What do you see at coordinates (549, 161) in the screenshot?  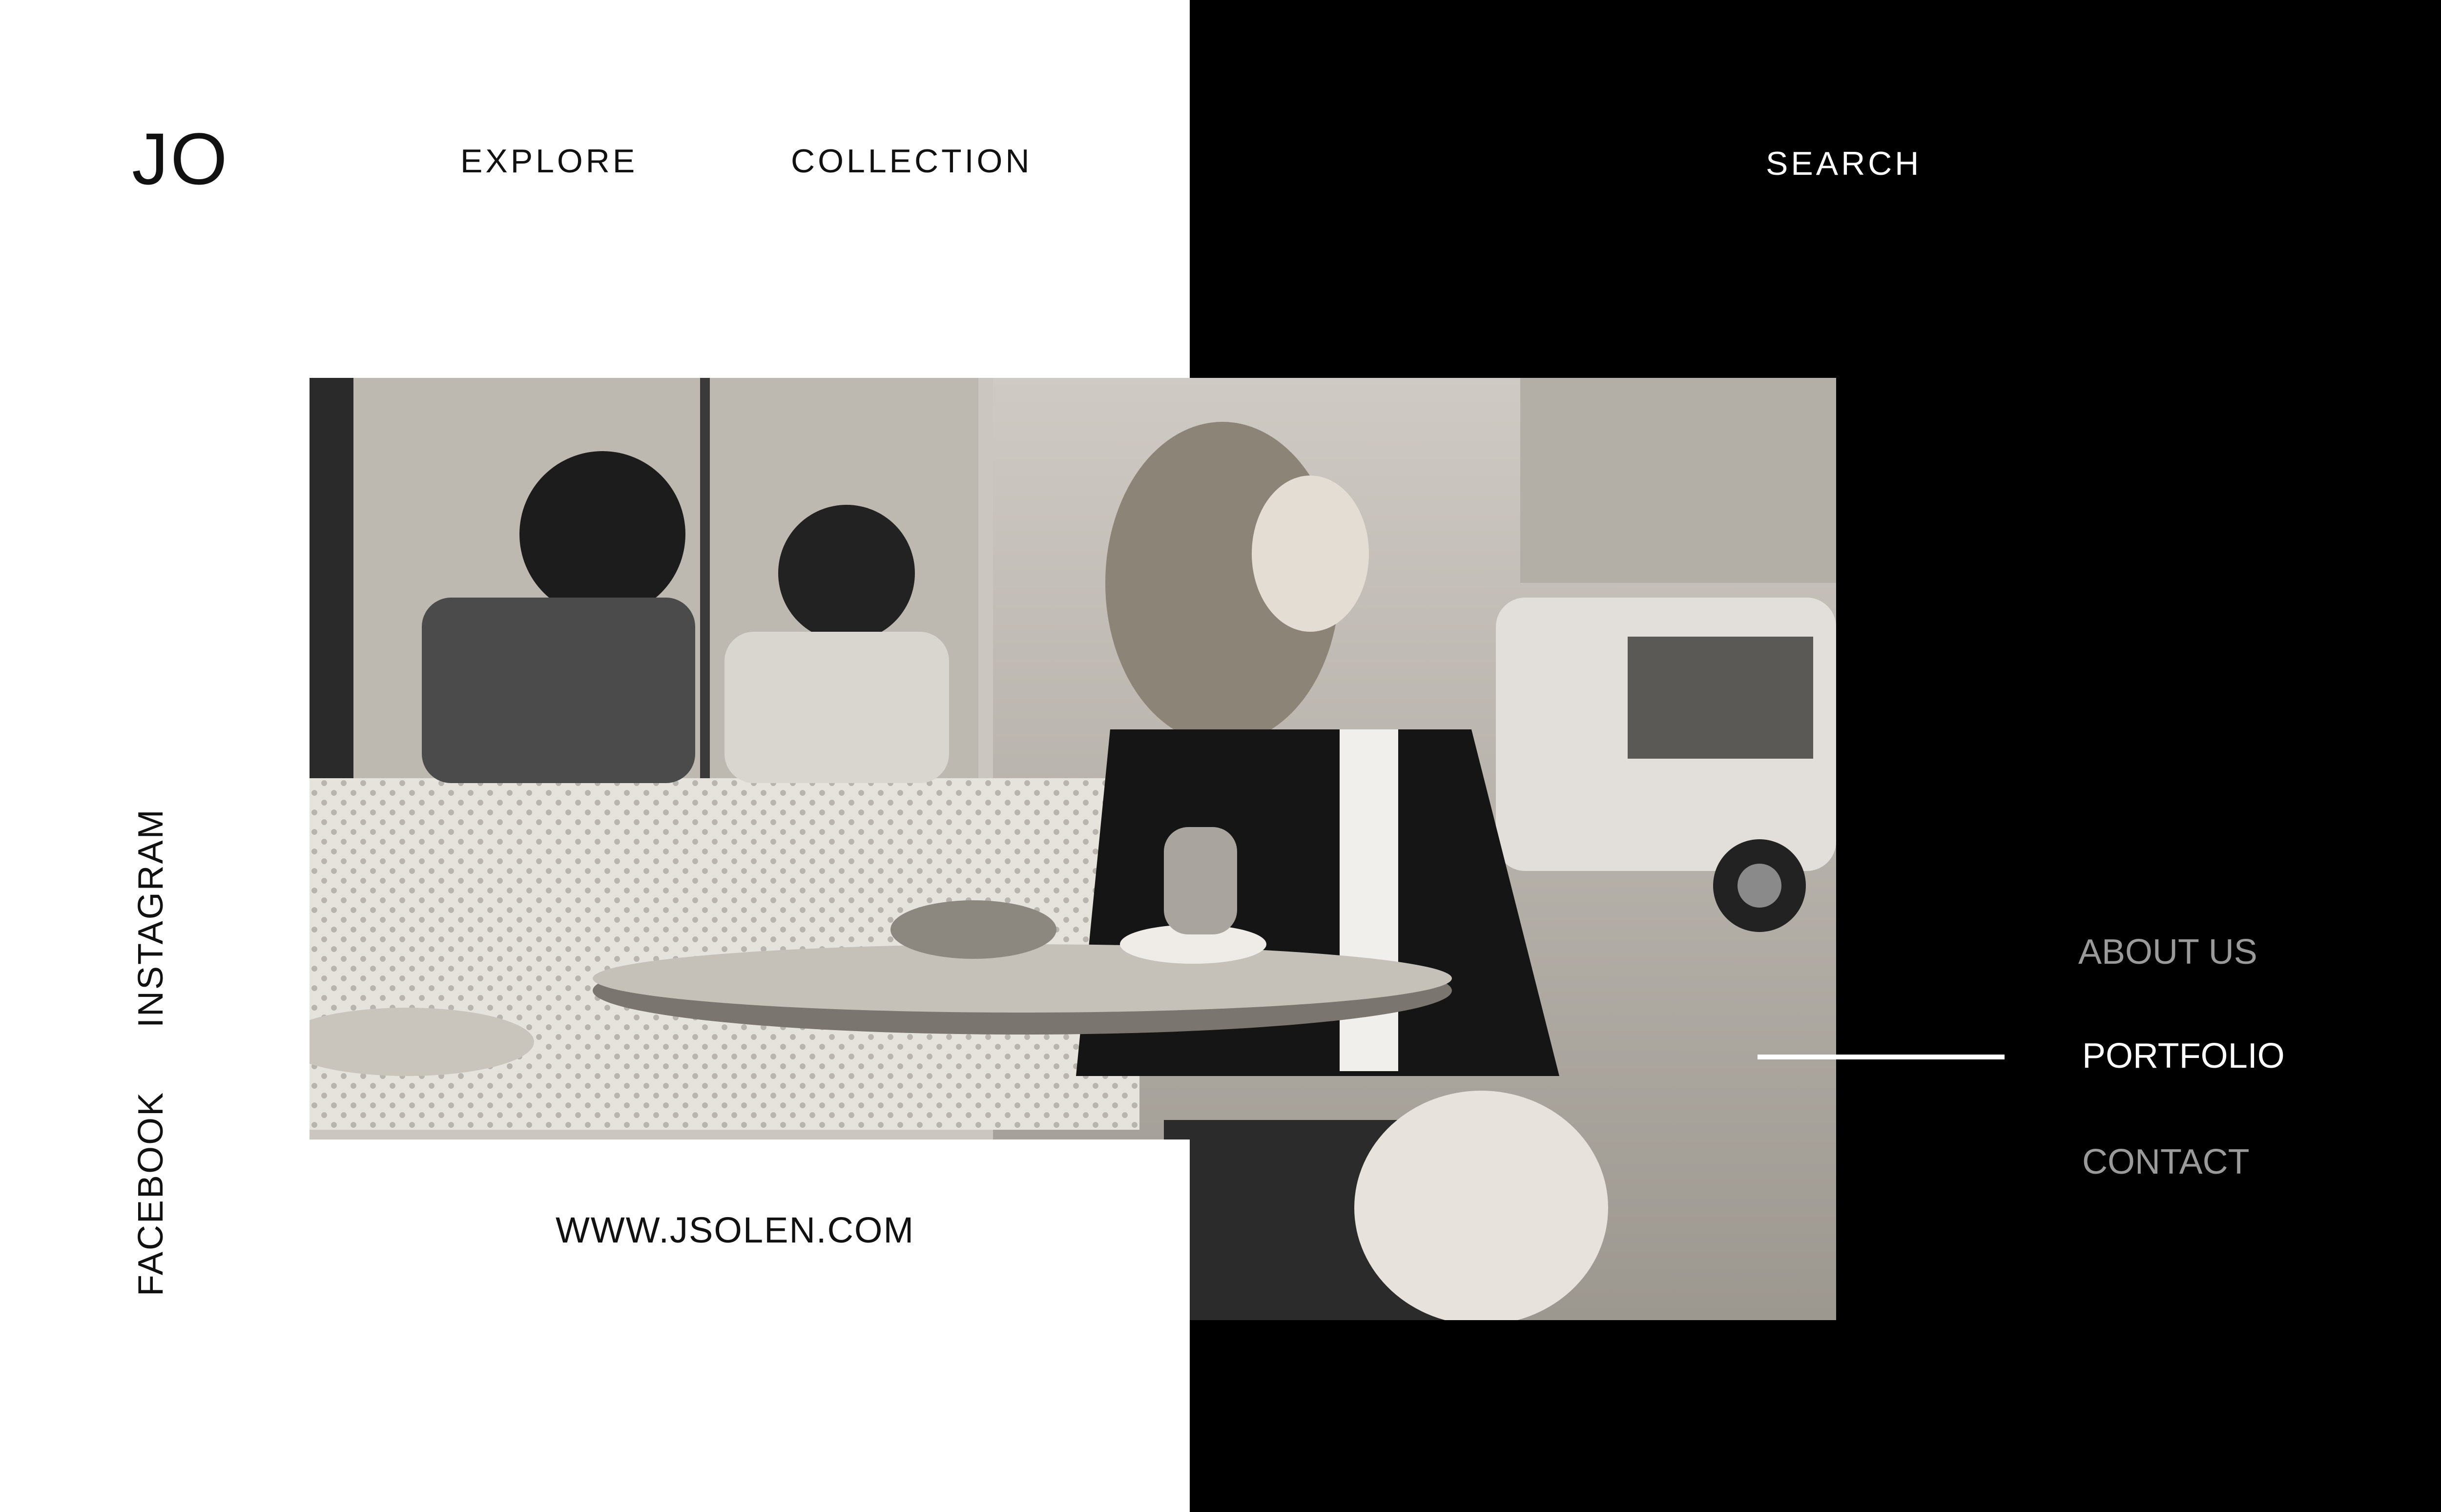 I see `nav-explore: EXPLORE` at bounding box center [549, 161].